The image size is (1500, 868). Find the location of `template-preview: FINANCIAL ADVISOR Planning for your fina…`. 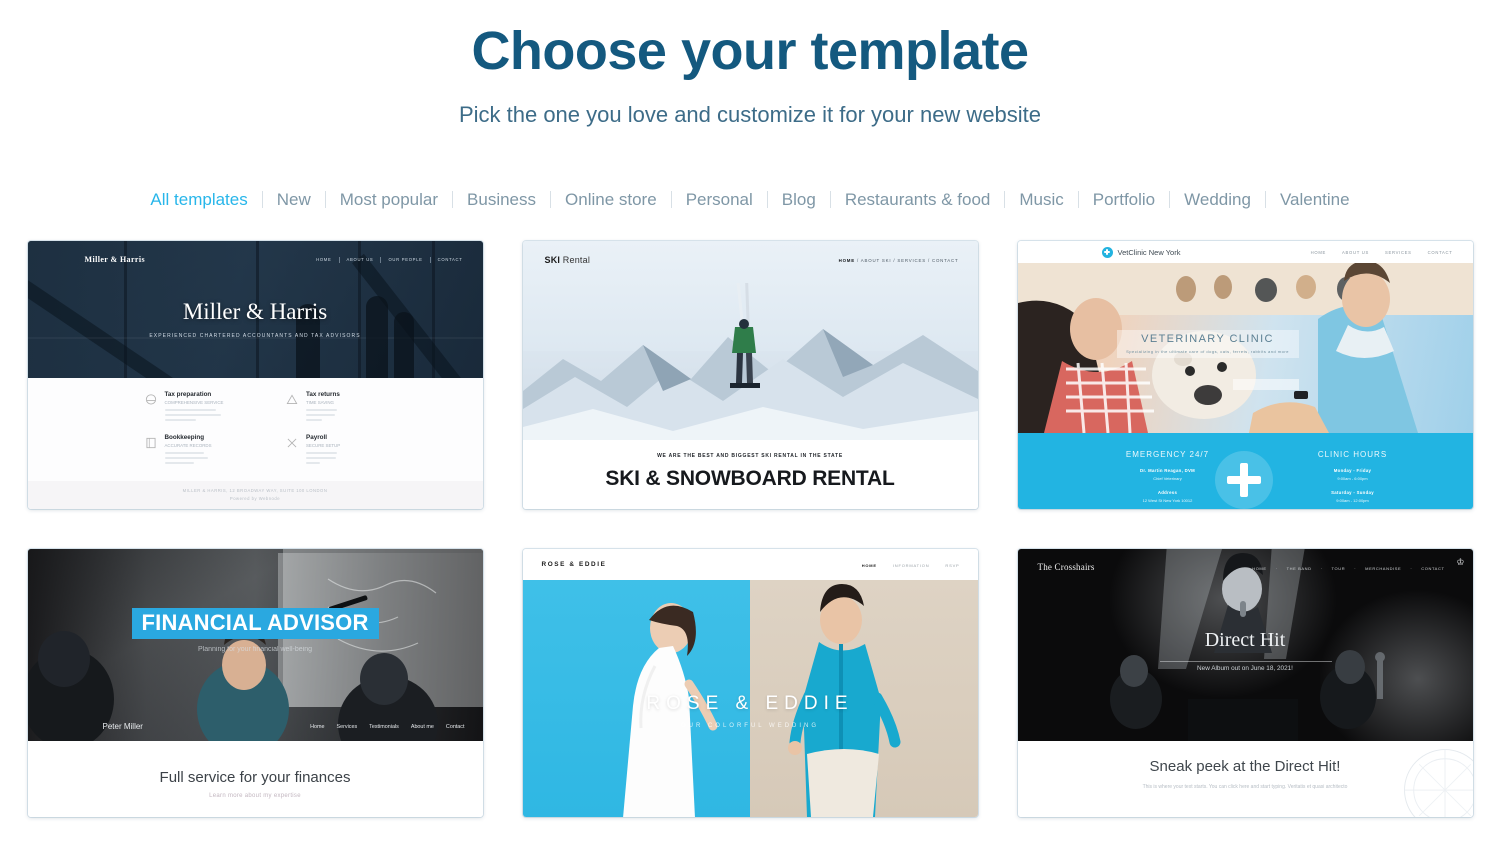

template-preview: FINANCIAL ADVISOR Planning for your fina… is located at coordinates (255, 682).